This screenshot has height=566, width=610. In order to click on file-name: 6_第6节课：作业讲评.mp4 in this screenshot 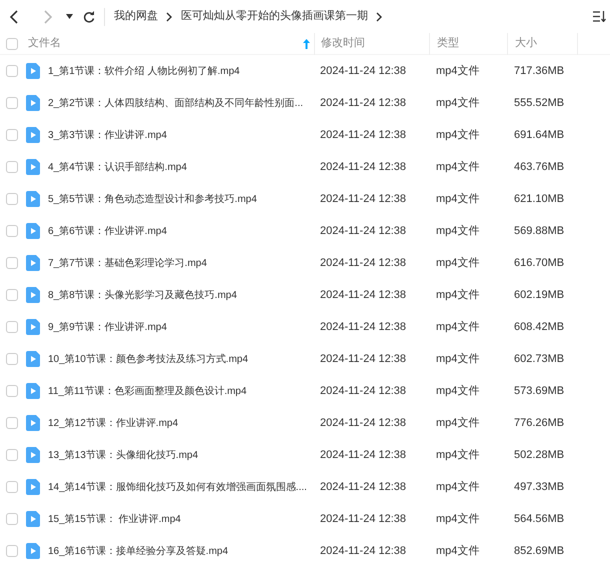, I will do `click(107, 231)`.